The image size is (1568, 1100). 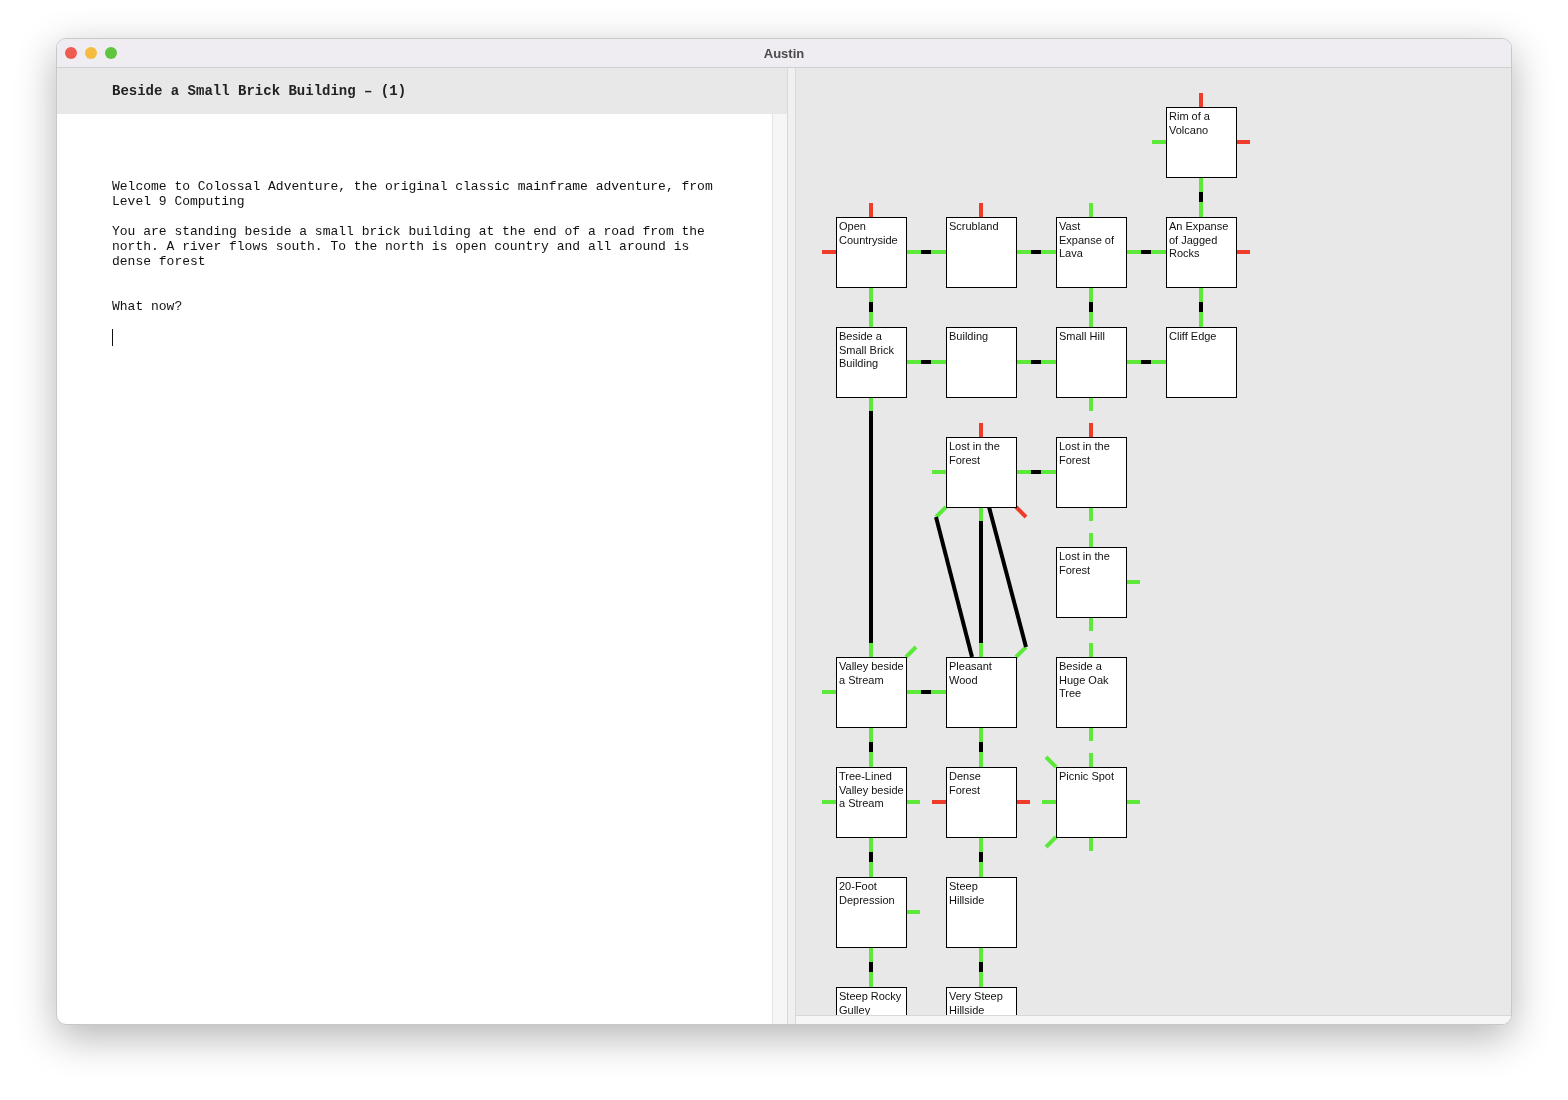 I want to click on close-button, so click(x=71, y=53).